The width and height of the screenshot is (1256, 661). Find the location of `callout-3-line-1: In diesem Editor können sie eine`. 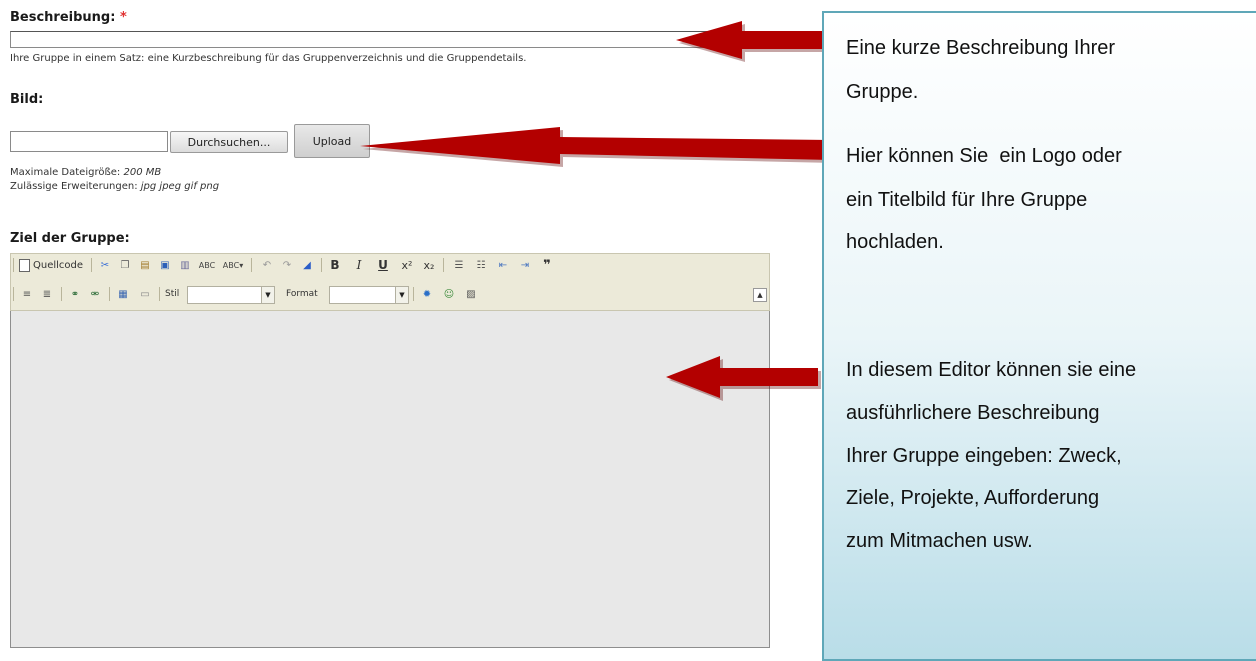

callout-3-line-1: In diesem Editor können sie eine is located at coordinates (991, 370).